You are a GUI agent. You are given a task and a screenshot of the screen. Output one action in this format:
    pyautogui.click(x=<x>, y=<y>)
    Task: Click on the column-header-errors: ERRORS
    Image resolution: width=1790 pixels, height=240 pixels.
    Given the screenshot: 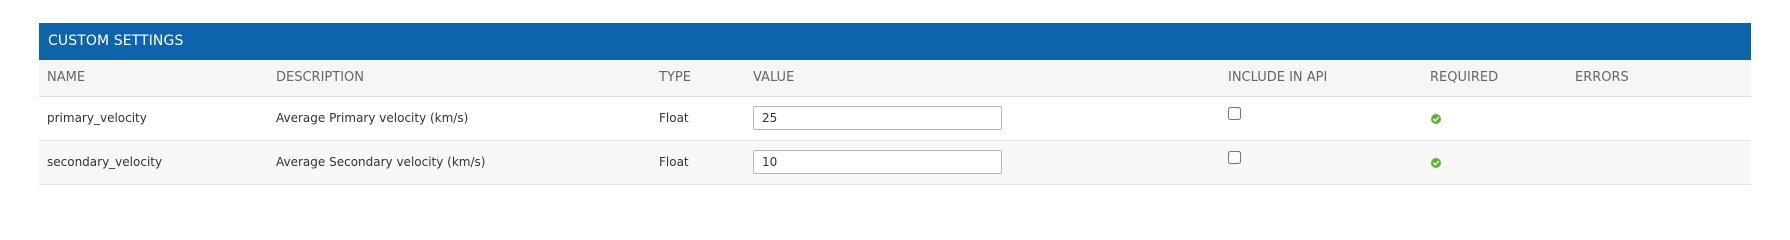 What is the action you would take?
    pyautogui.click(x=1602, y=78)
    